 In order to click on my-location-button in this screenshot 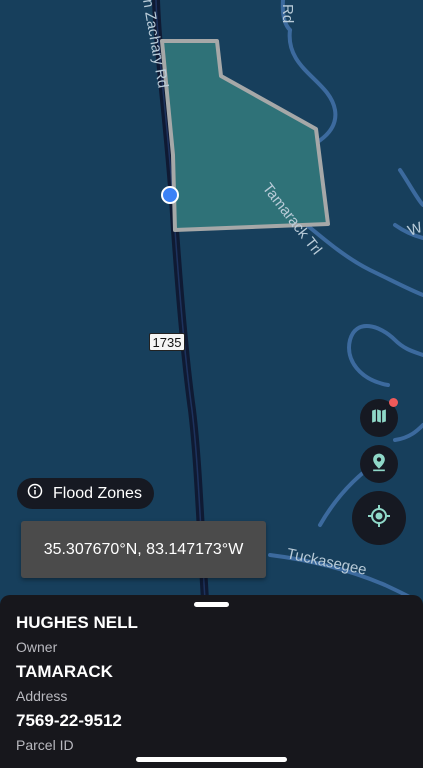, I will do `click(379, 518)`.